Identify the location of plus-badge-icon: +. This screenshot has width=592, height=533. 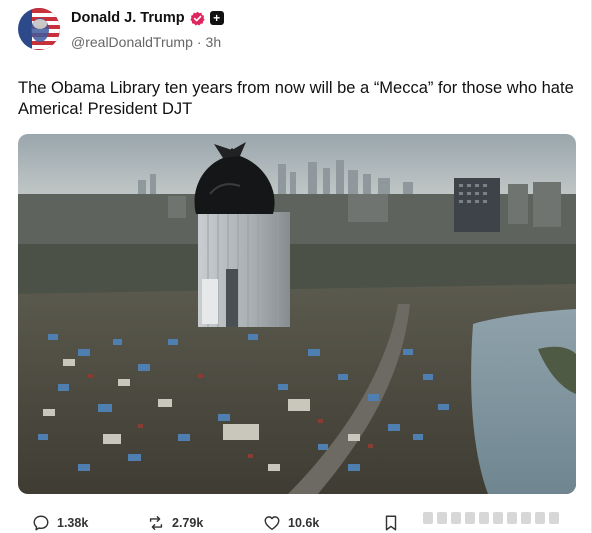
(216, 18).